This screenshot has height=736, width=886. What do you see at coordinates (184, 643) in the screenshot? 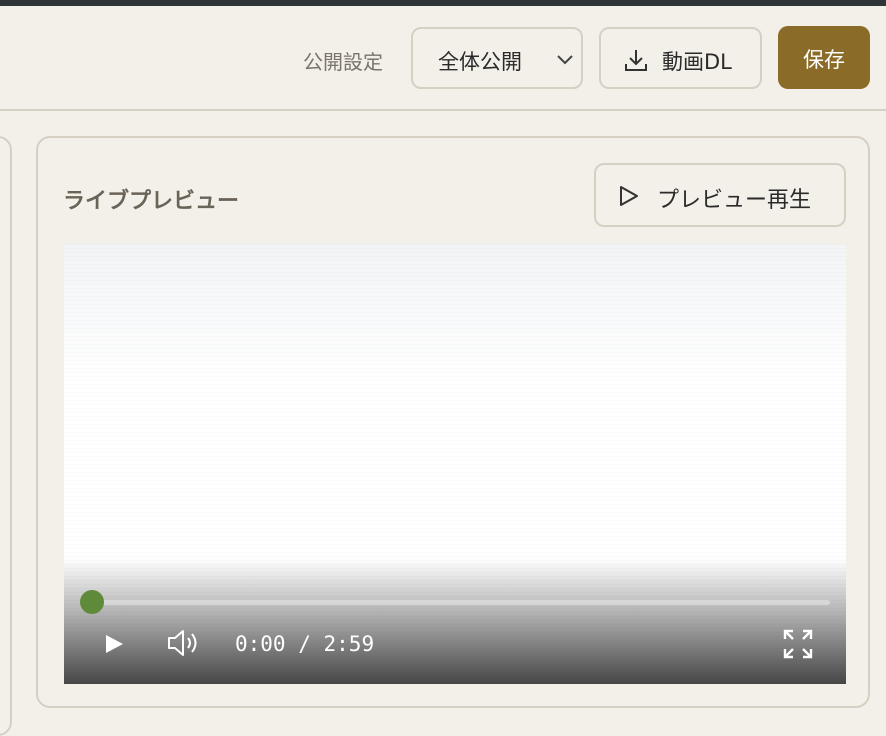
I see `volume-icon` at bounding box center [184, 643].